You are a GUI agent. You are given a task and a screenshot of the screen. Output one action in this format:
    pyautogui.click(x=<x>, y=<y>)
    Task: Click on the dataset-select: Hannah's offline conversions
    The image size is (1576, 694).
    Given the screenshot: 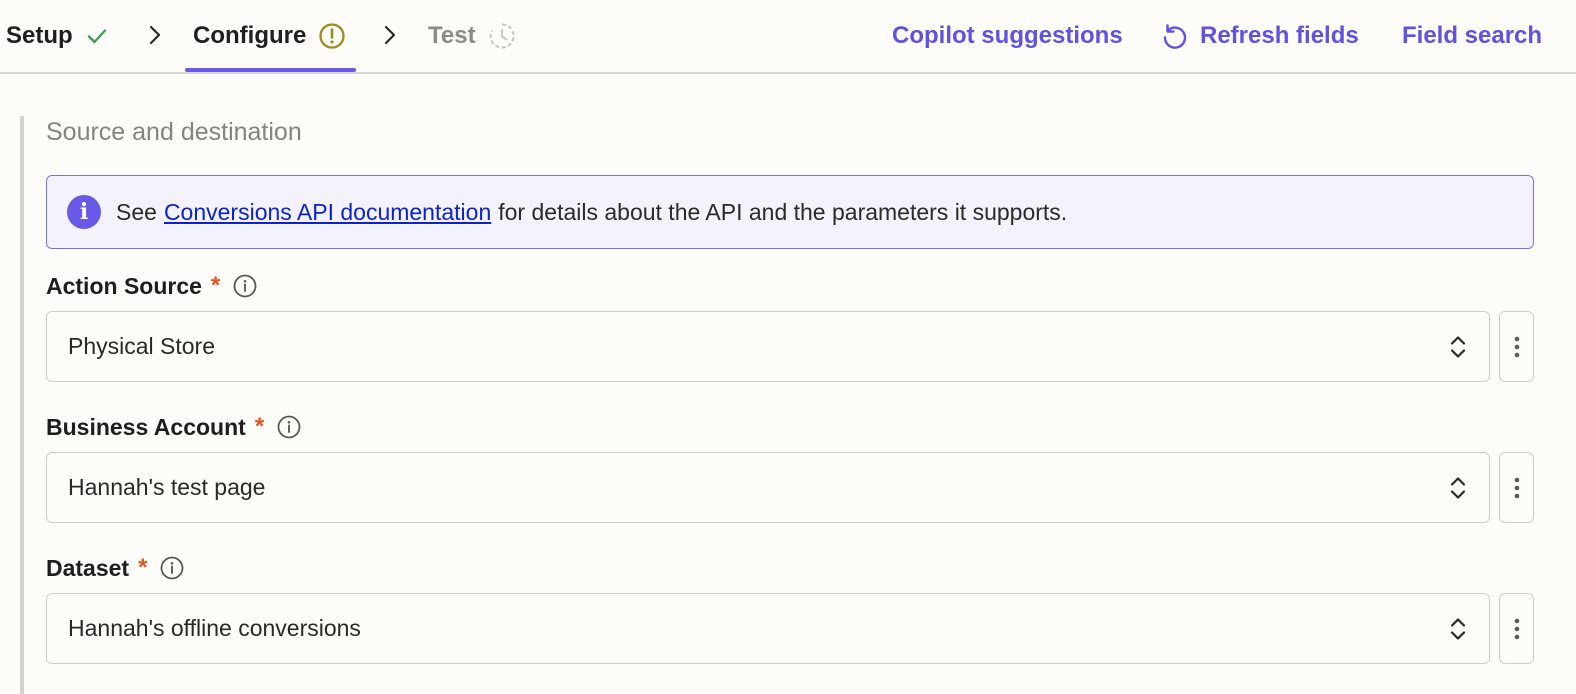 What is the action you would take?
    pyautogui.click(x=768, y=628)
    